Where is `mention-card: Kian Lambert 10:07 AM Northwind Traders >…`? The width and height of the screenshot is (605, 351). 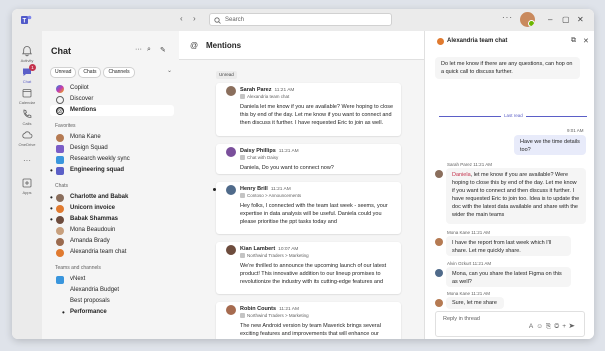
mention-card: Kian Lambert 10:07 AM Northwind Traders >… is located at coordinates (308, 268).